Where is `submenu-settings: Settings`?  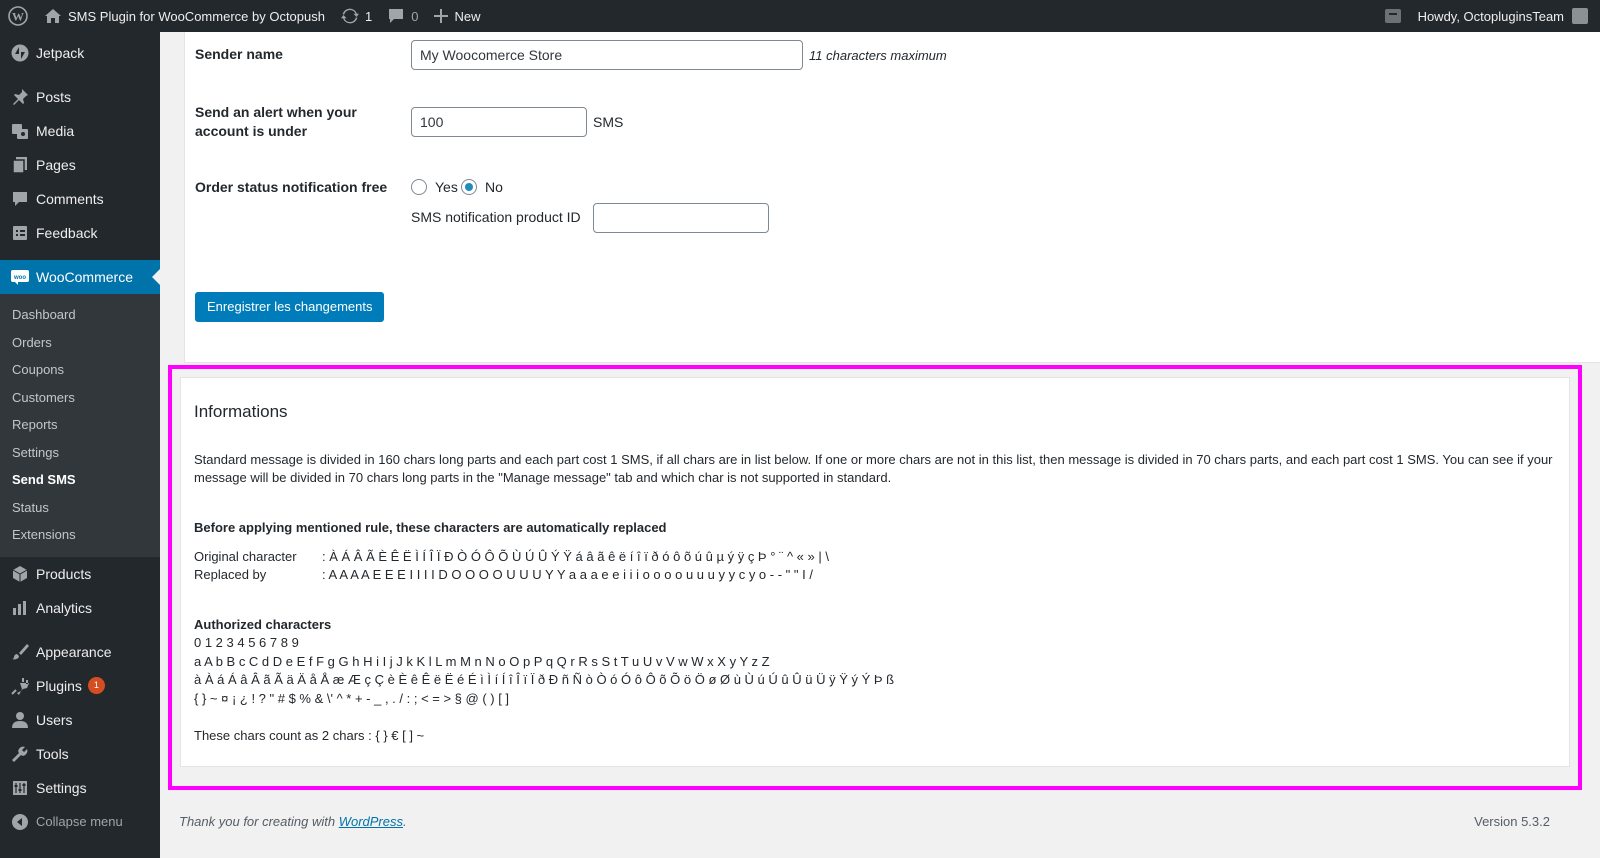
submenu-settings: Settings is located at coordinates (80, 453).